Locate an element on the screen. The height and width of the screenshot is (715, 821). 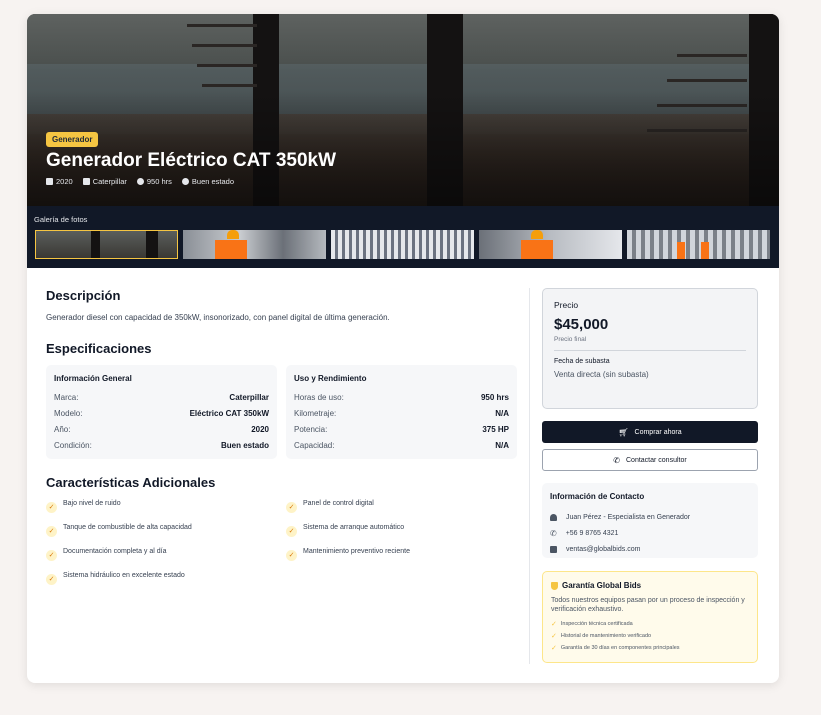
feature-item: ✓ Panel de control digital is located at coordinates (396, 506).